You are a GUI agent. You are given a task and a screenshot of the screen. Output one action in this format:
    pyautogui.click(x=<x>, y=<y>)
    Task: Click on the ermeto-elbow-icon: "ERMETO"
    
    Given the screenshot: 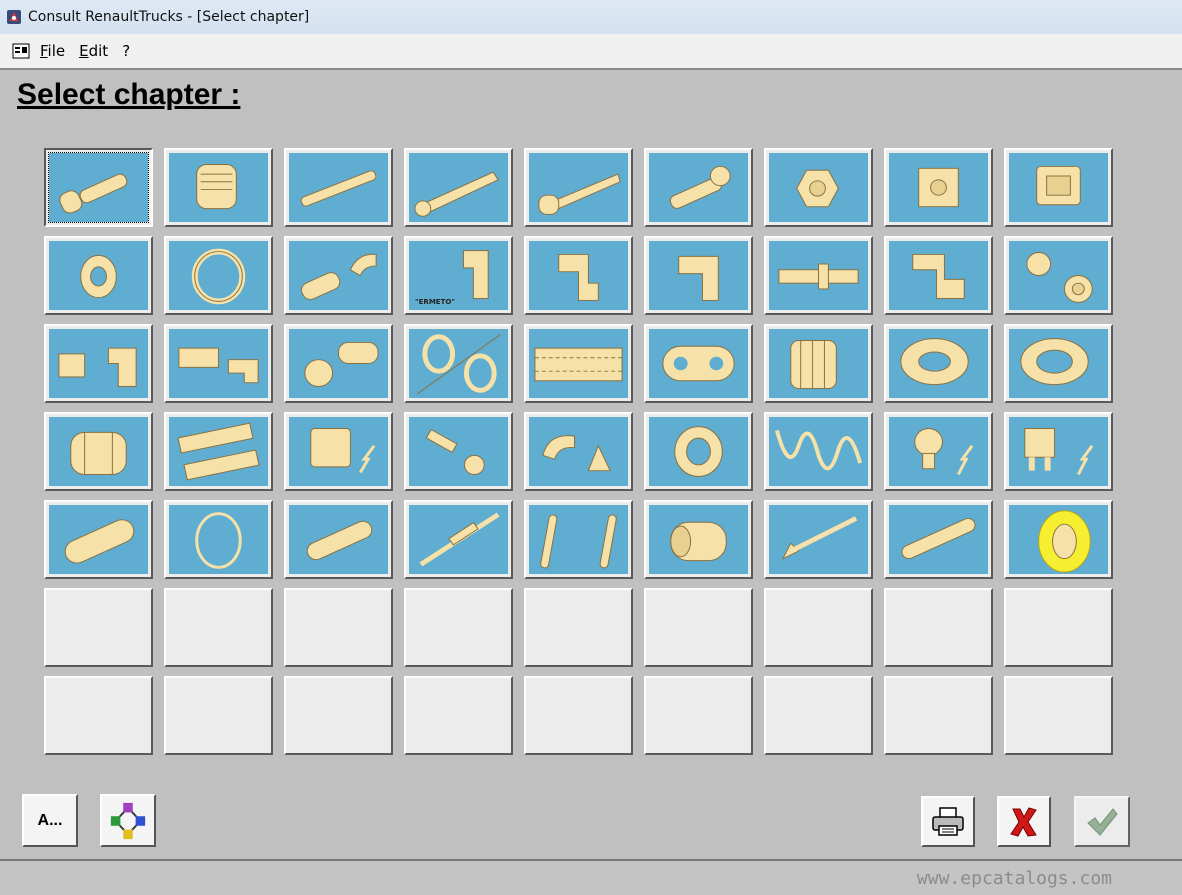 What is the action you would take?
    pyautogui.click(x=458, y=275)
    